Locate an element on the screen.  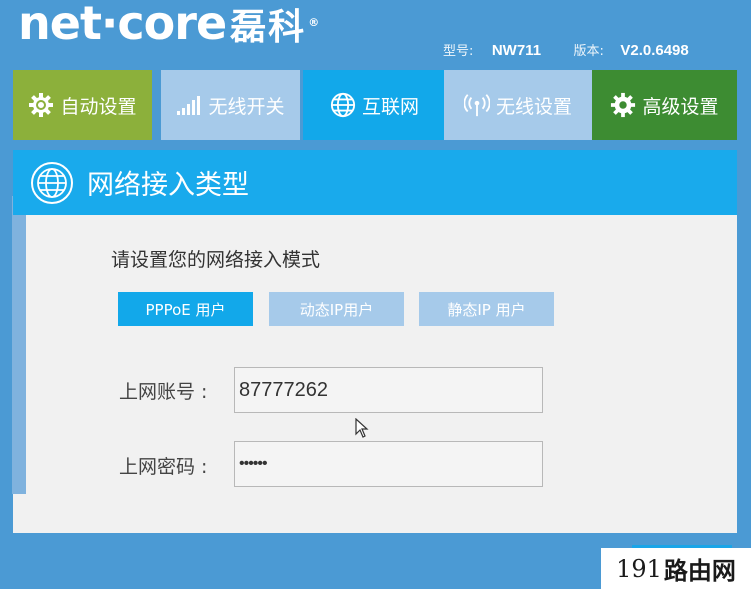
tab-advanced-settings-label: 高级设置 is located at coordinates (680, 106).